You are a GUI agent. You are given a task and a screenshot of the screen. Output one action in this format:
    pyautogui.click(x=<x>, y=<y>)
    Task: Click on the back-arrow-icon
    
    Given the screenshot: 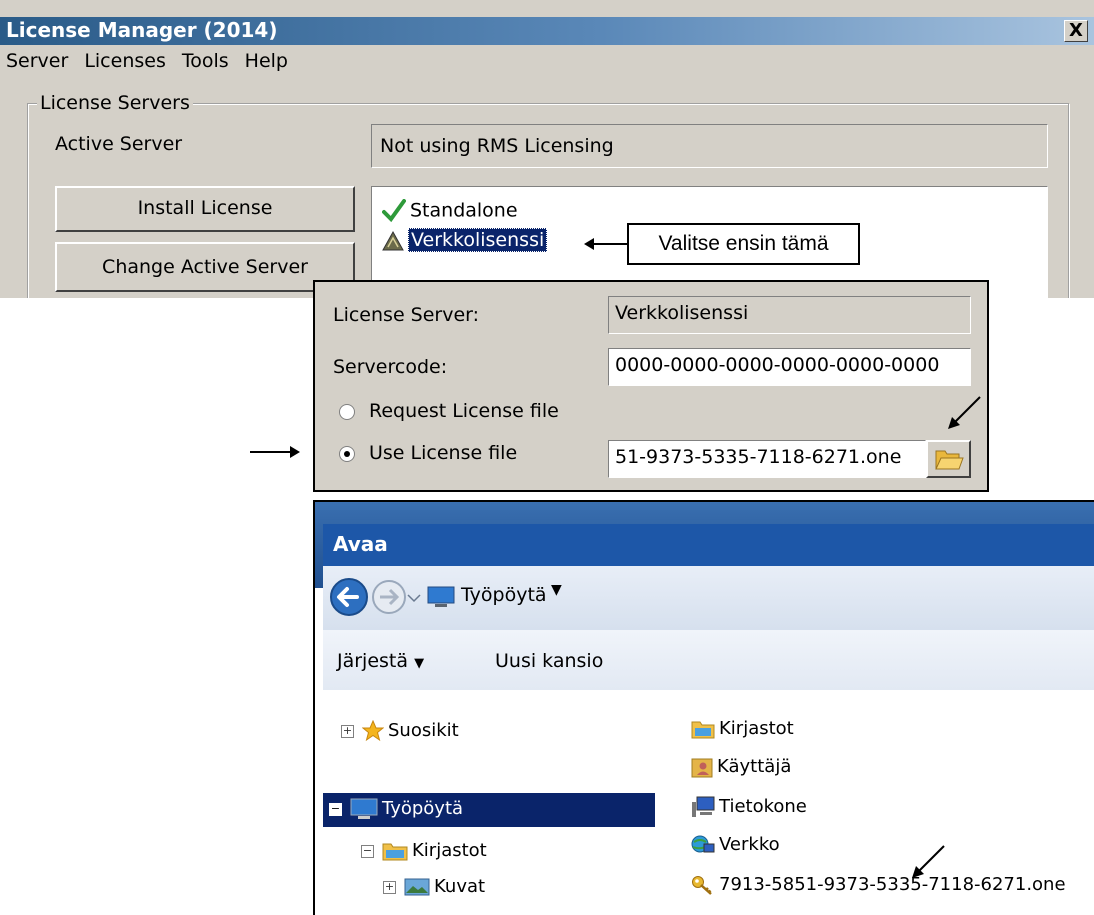 What is the action you would take?
    pyautogui.click(x=349, y=597)
    